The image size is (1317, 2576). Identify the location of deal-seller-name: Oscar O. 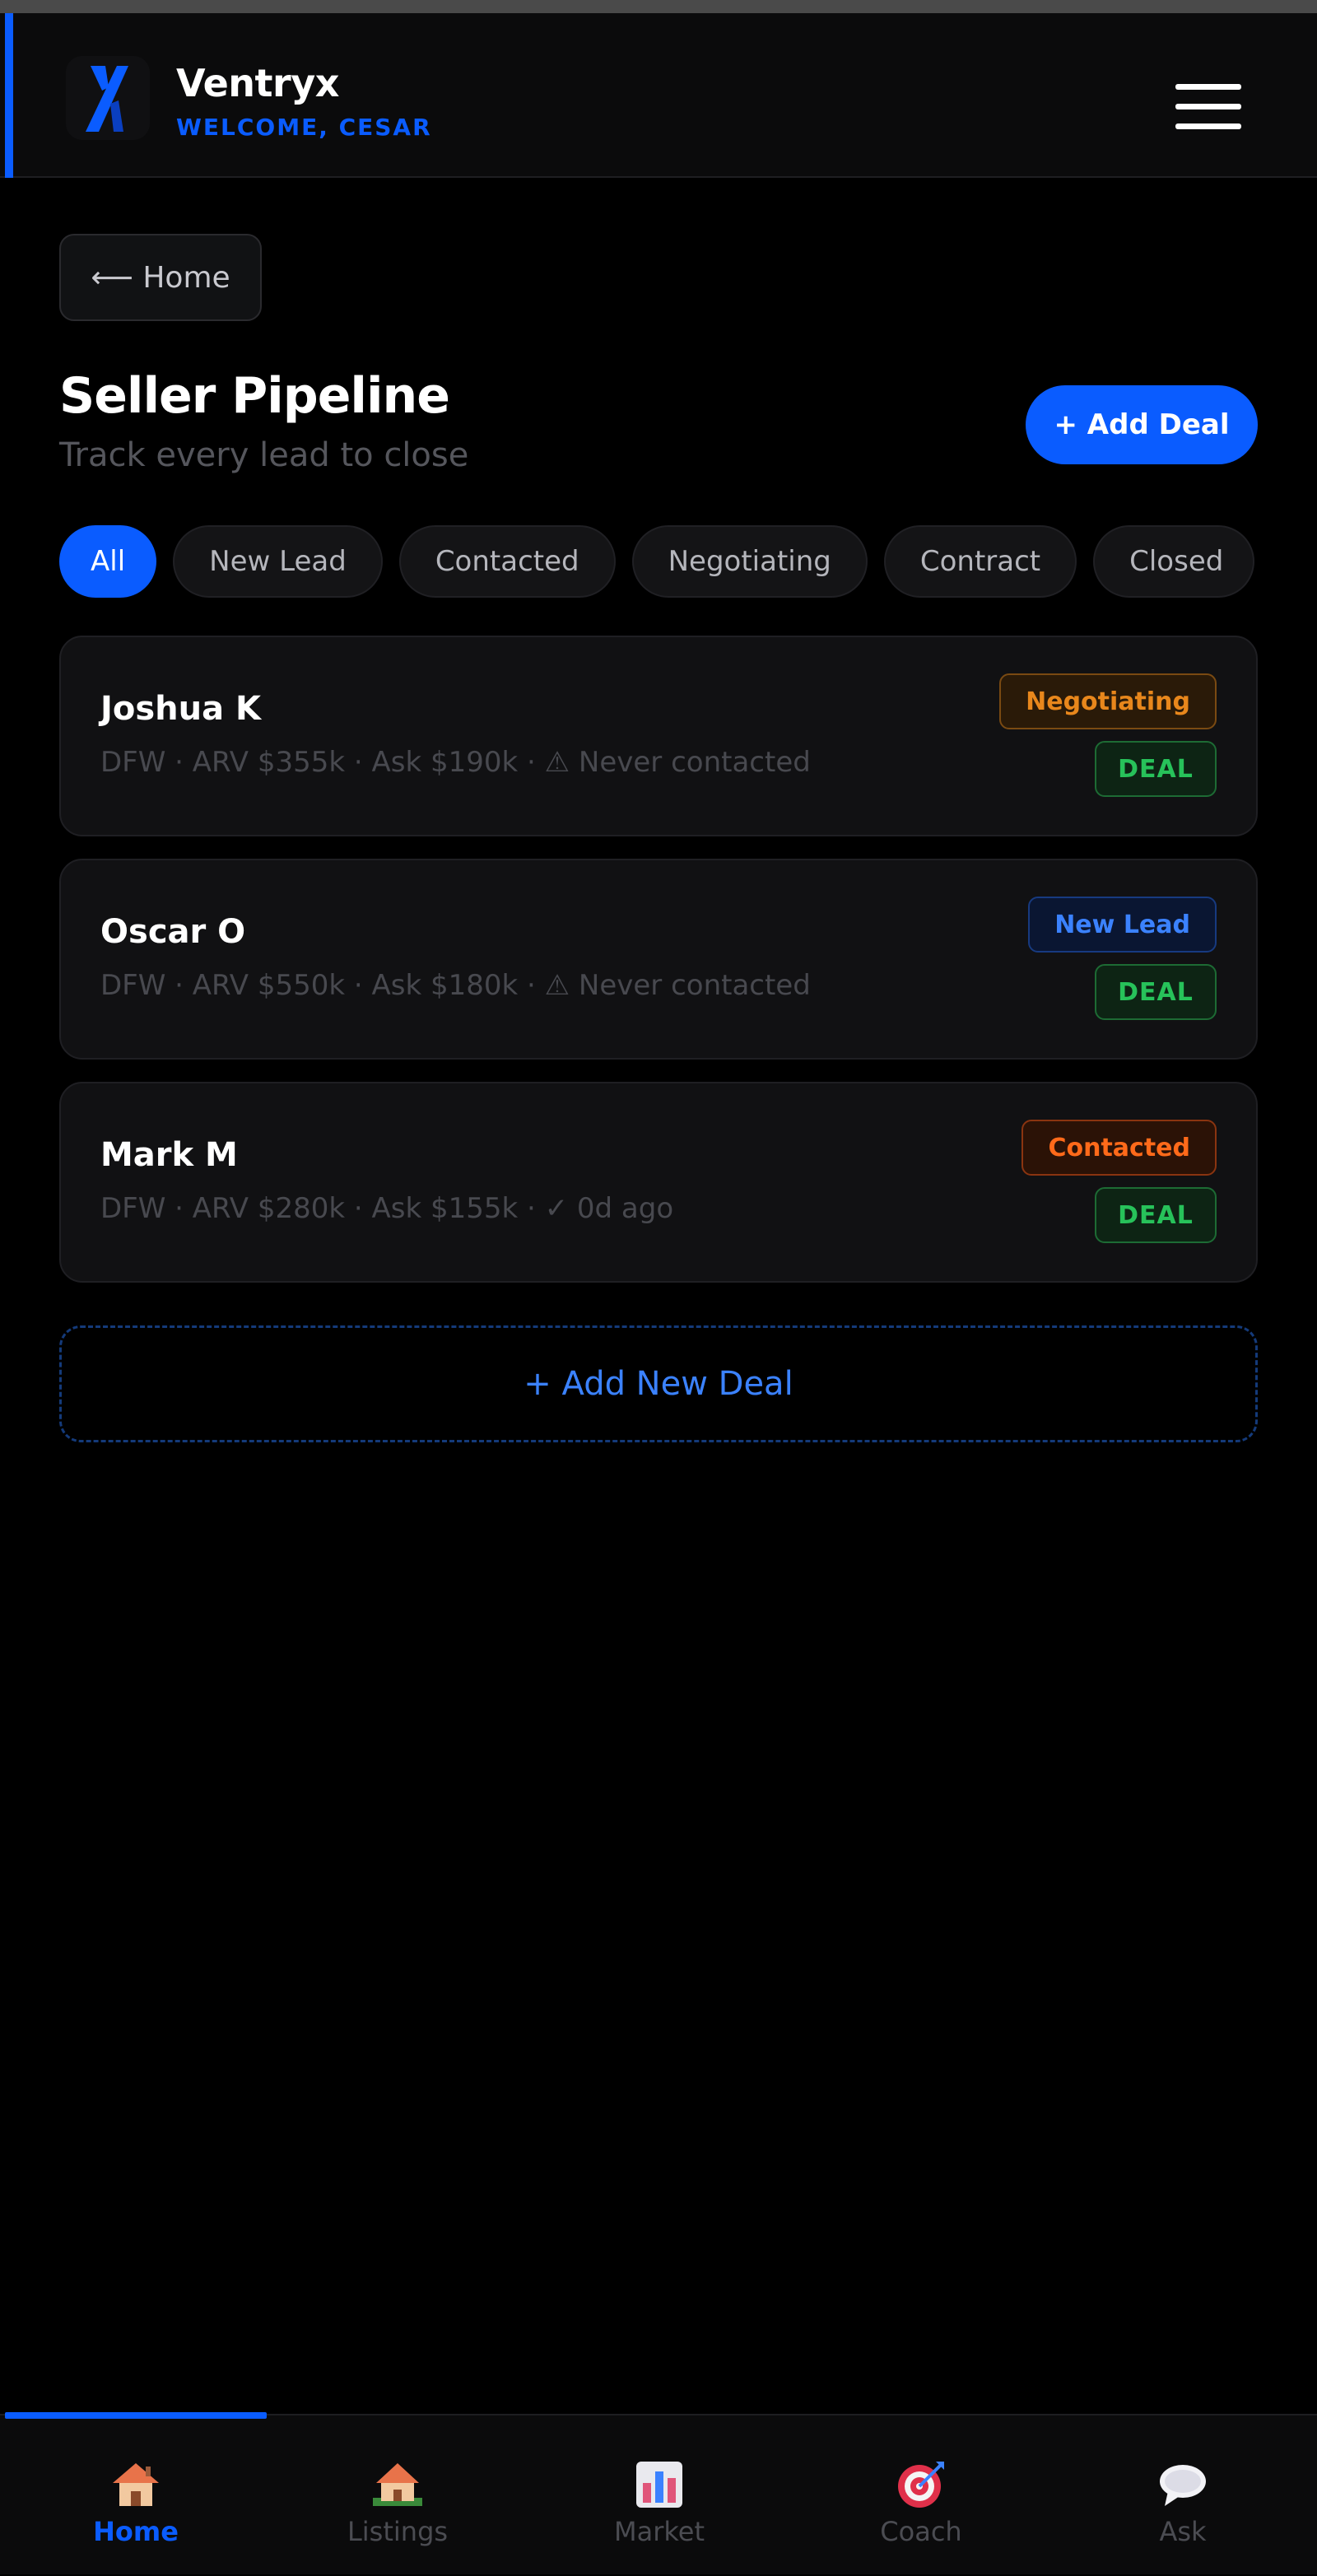
(173, 932).